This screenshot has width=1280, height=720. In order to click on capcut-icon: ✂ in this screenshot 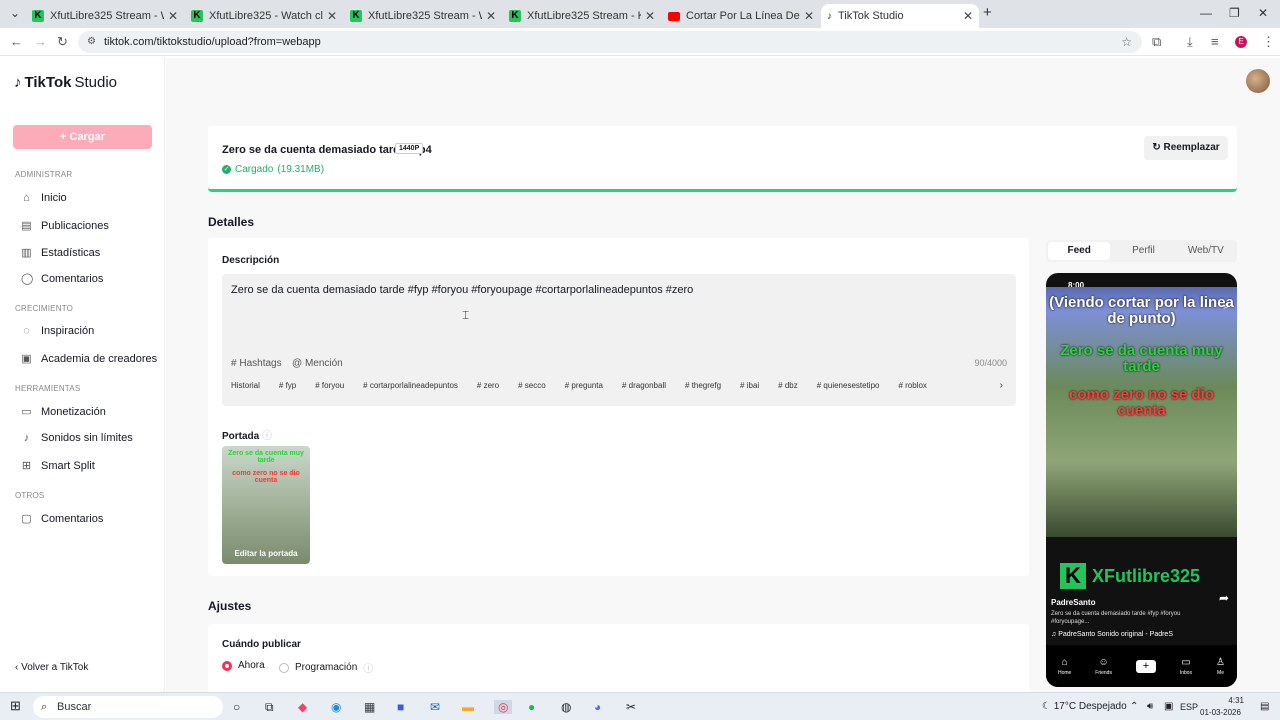, I will do `click(631, 707)`.